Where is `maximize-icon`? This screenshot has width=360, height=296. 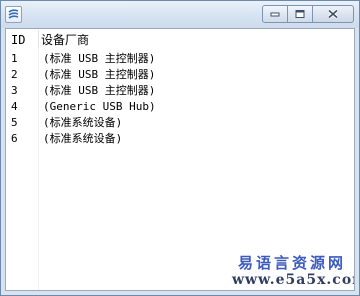
maximize-icon is located at coordinates (300, 14).